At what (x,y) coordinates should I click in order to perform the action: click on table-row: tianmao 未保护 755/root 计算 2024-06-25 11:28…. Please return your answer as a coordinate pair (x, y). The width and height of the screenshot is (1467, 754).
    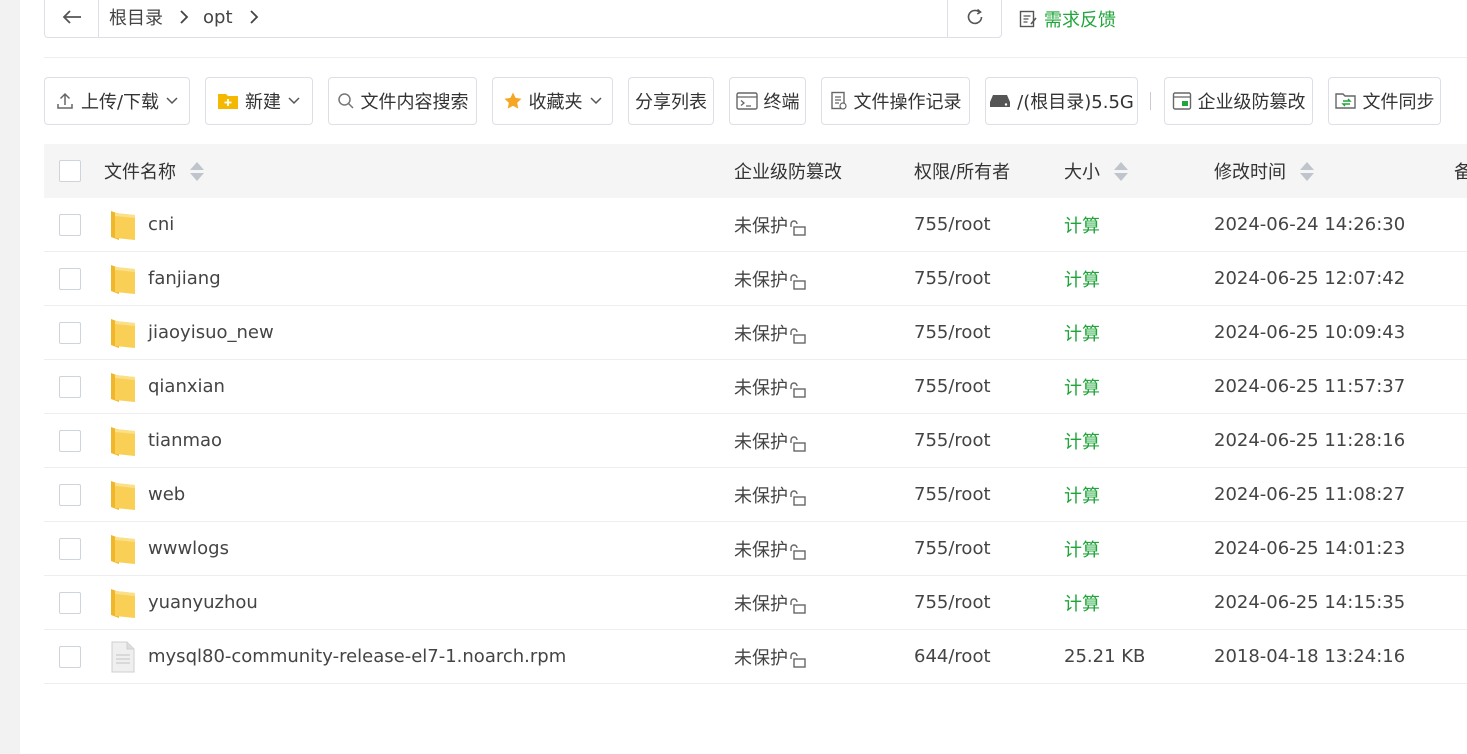
    Looking at the image, I should click on (755, 441).